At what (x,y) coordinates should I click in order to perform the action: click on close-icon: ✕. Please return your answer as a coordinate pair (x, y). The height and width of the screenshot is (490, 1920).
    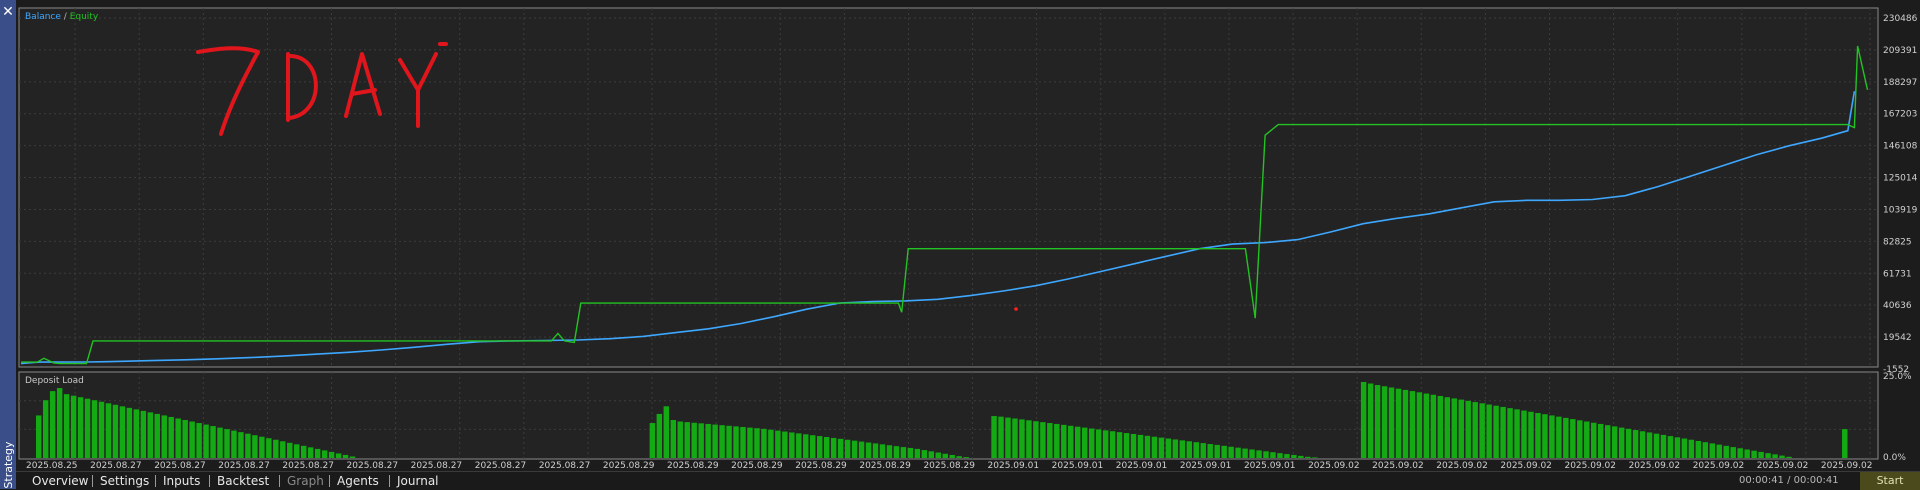
    Looking at the image, I should click on (8, 12).